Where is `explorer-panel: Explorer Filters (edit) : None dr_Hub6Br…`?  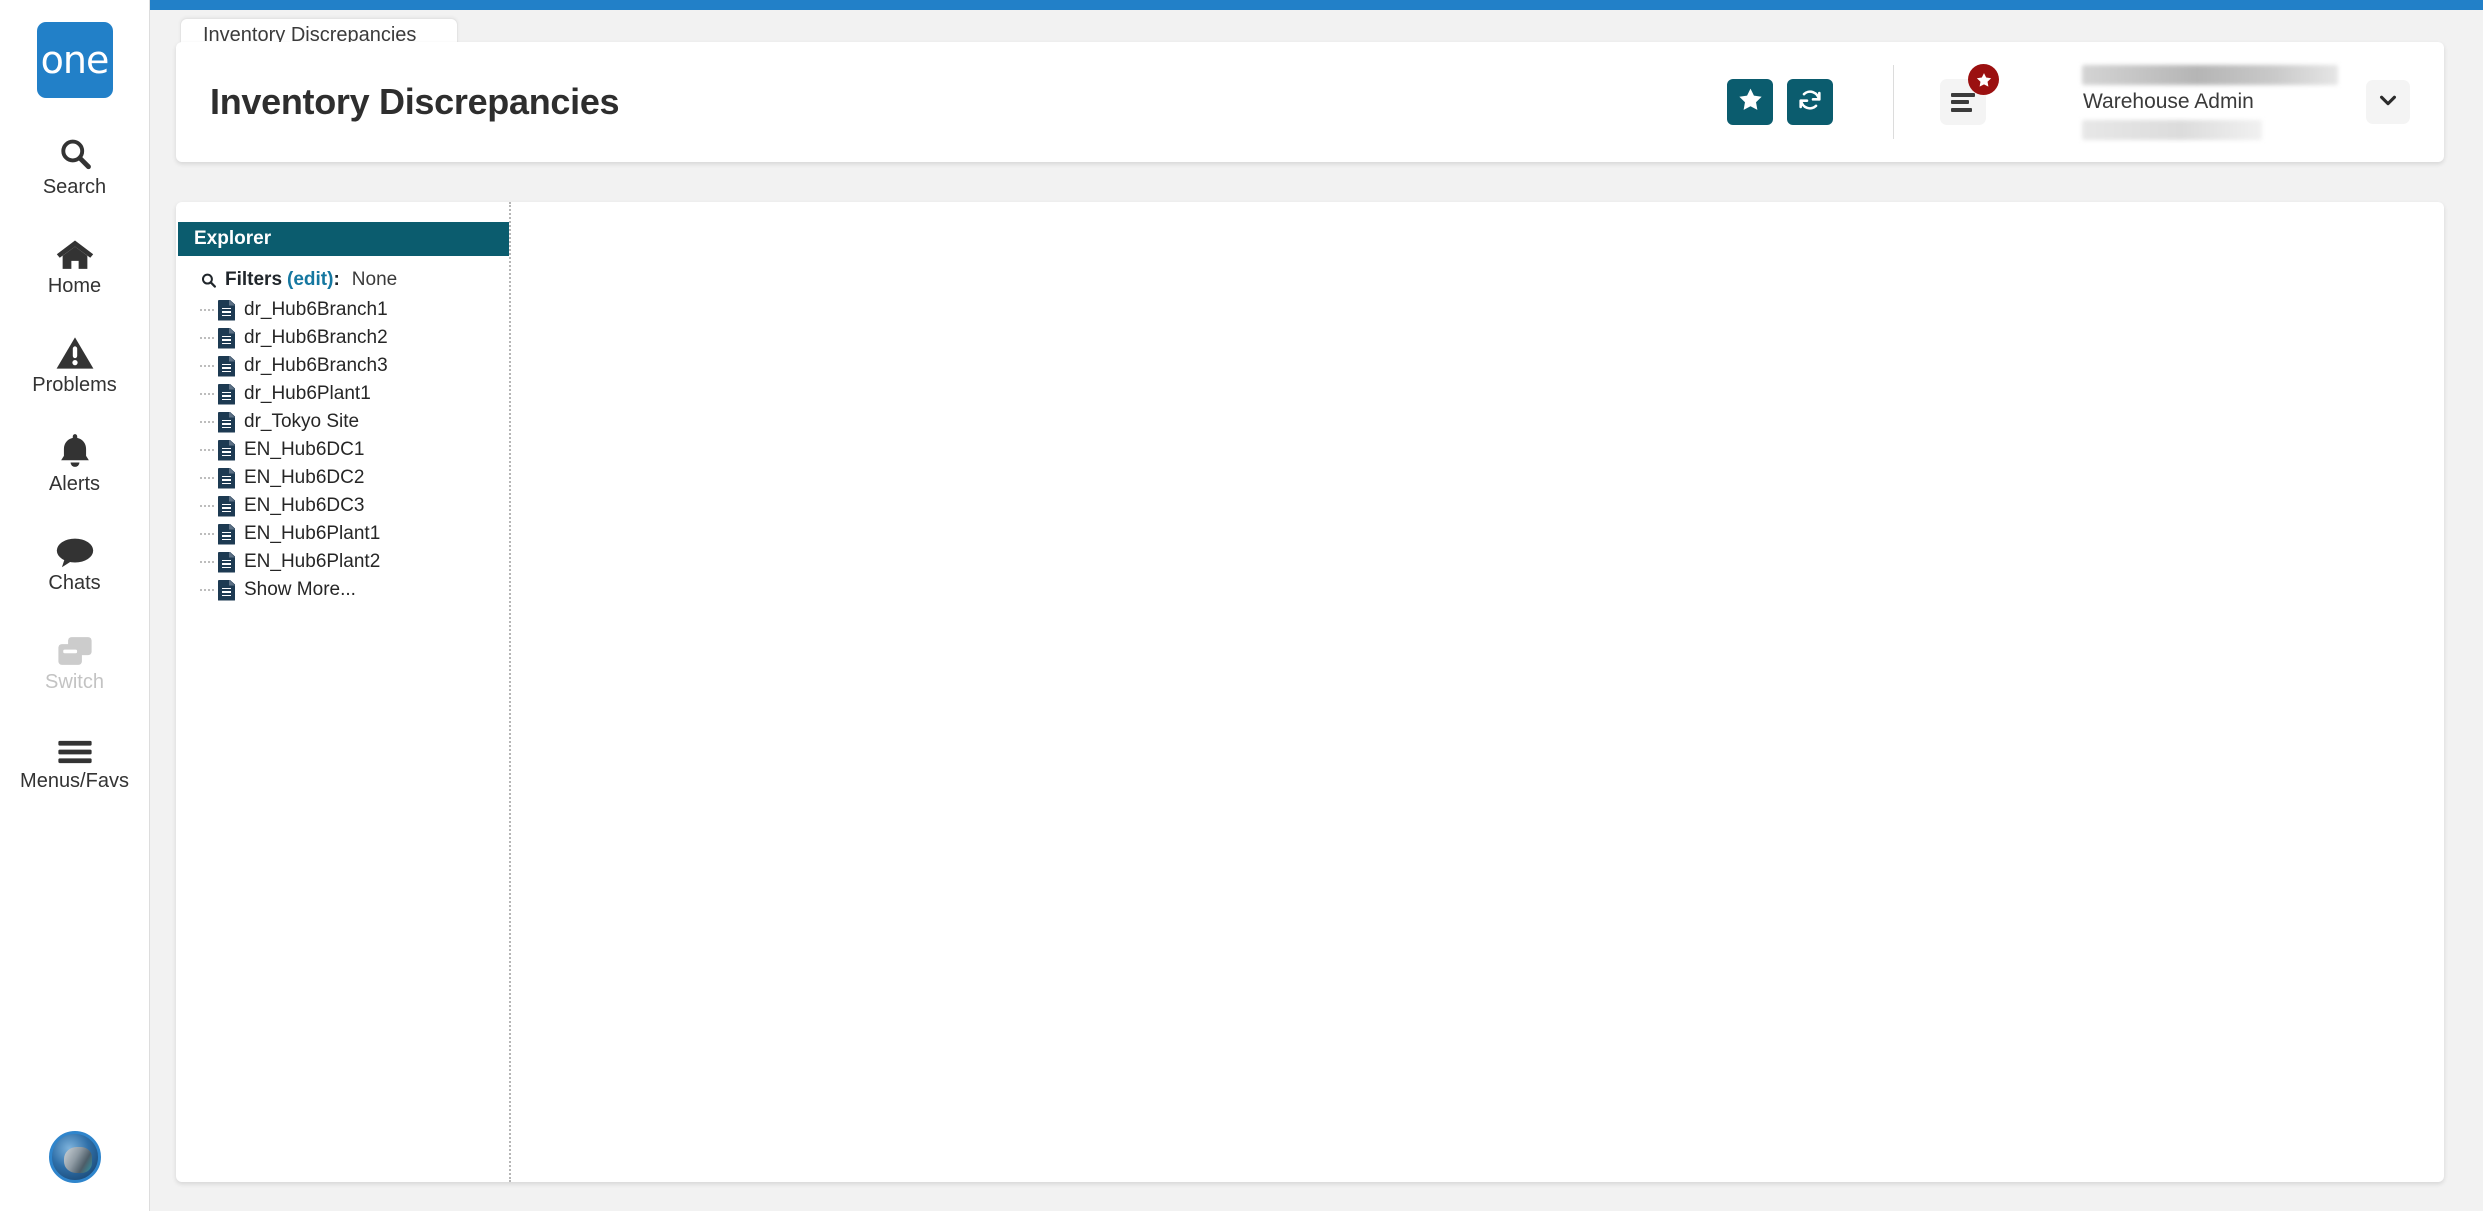
explorer-panel: Explorer Filters (edit) : None dr_Hub6Br… is located at coordinates (343, 413).